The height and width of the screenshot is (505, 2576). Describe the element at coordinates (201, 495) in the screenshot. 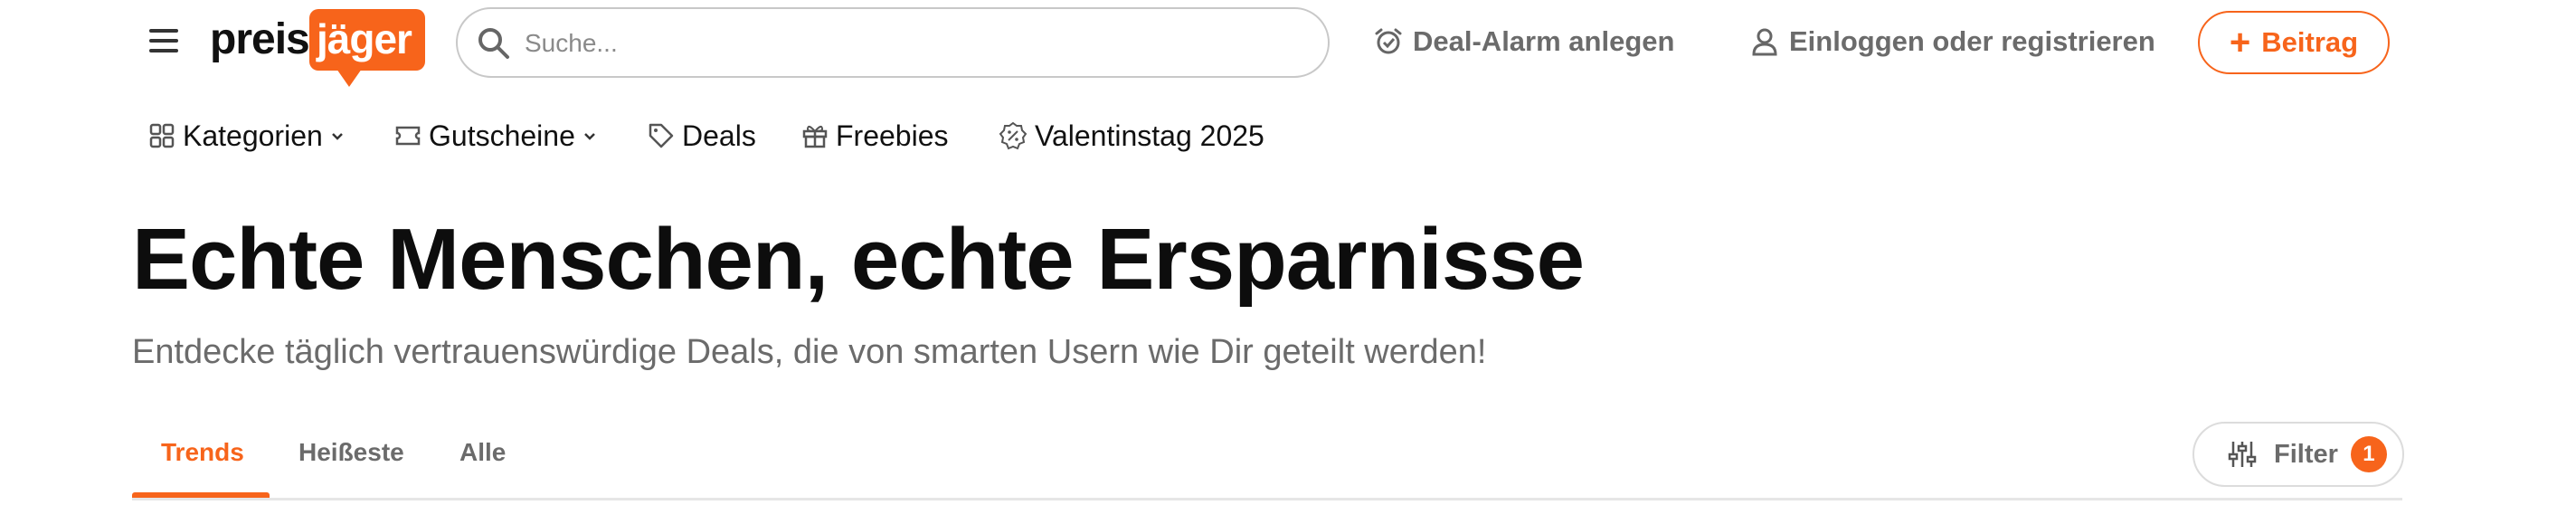

I see `active-tab-indicator` at that location.